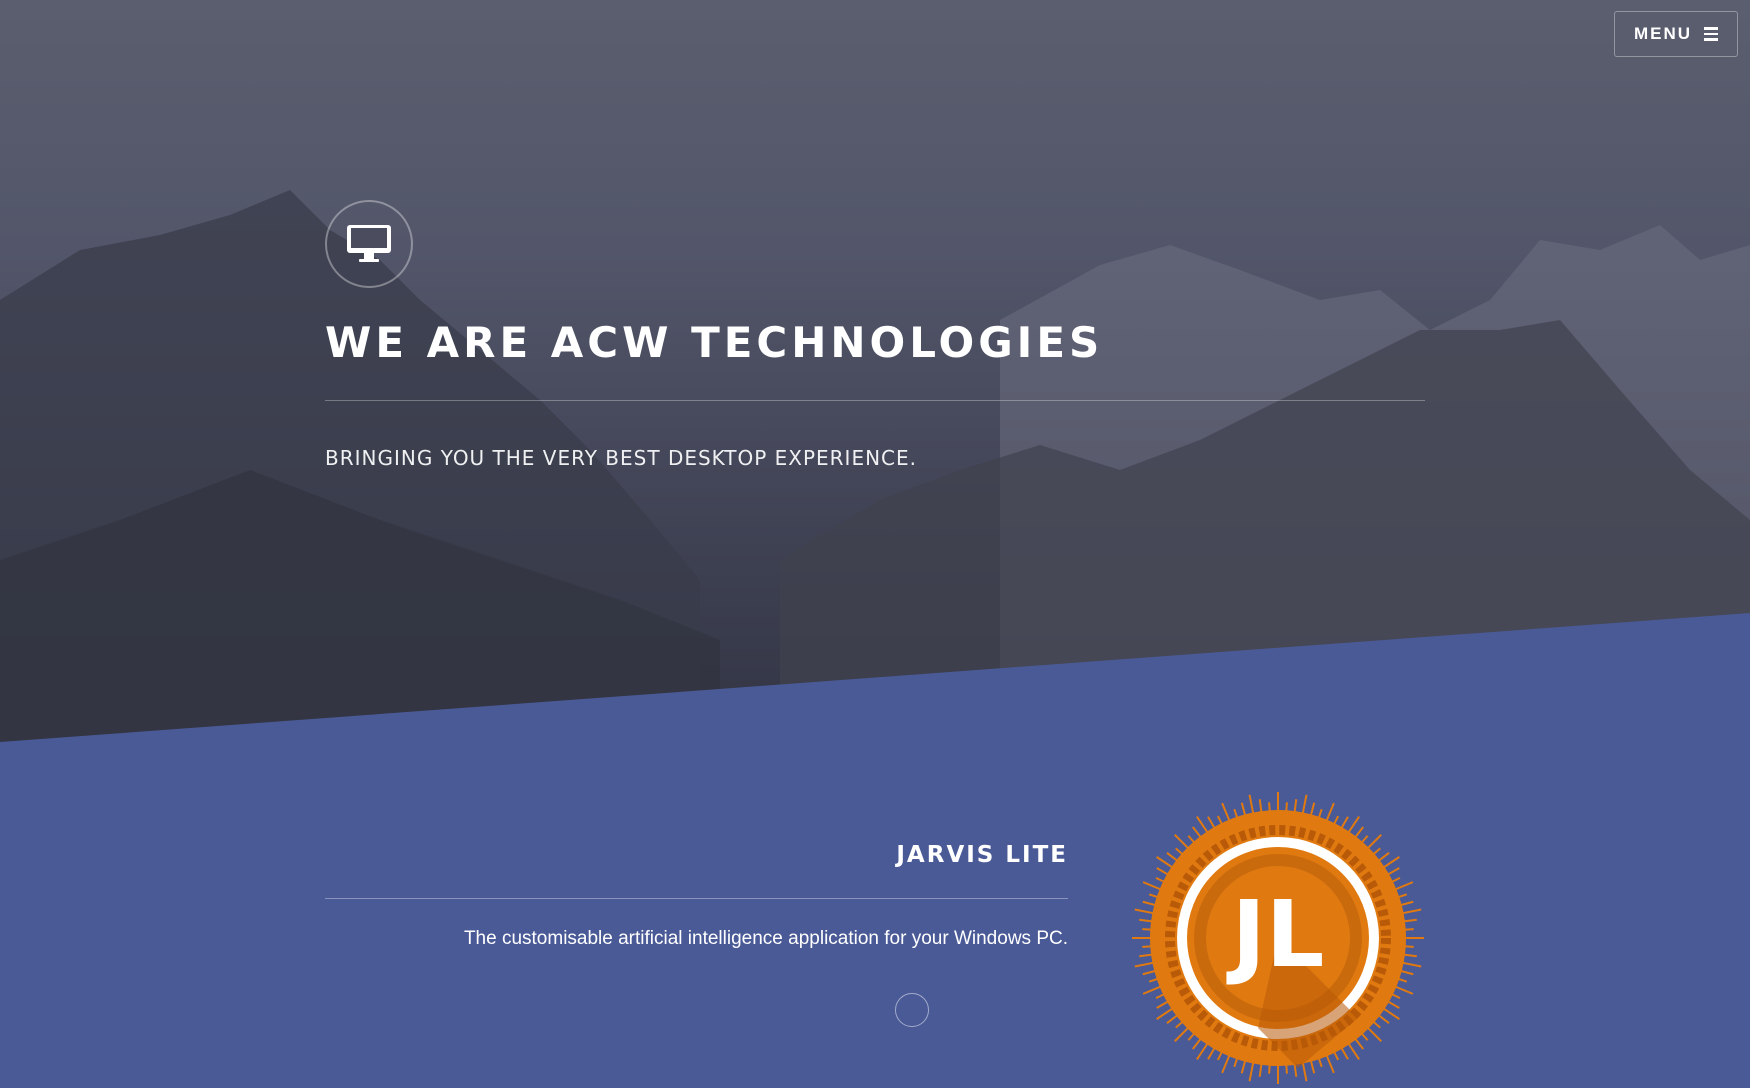 Image resolution: width=1750 pixels, height=1088 pixels. Describe the element at coordinates (1663, 33) in the screenshot. I see `menu-button-label: MENU` at that location.